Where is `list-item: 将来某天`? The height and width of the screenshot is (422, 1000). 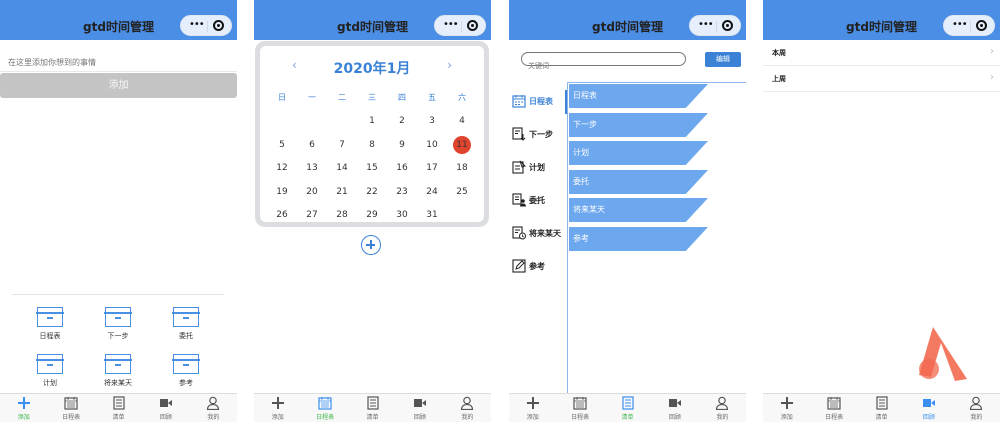 list-item: 将来某天 is located at coordinates (638, 210).